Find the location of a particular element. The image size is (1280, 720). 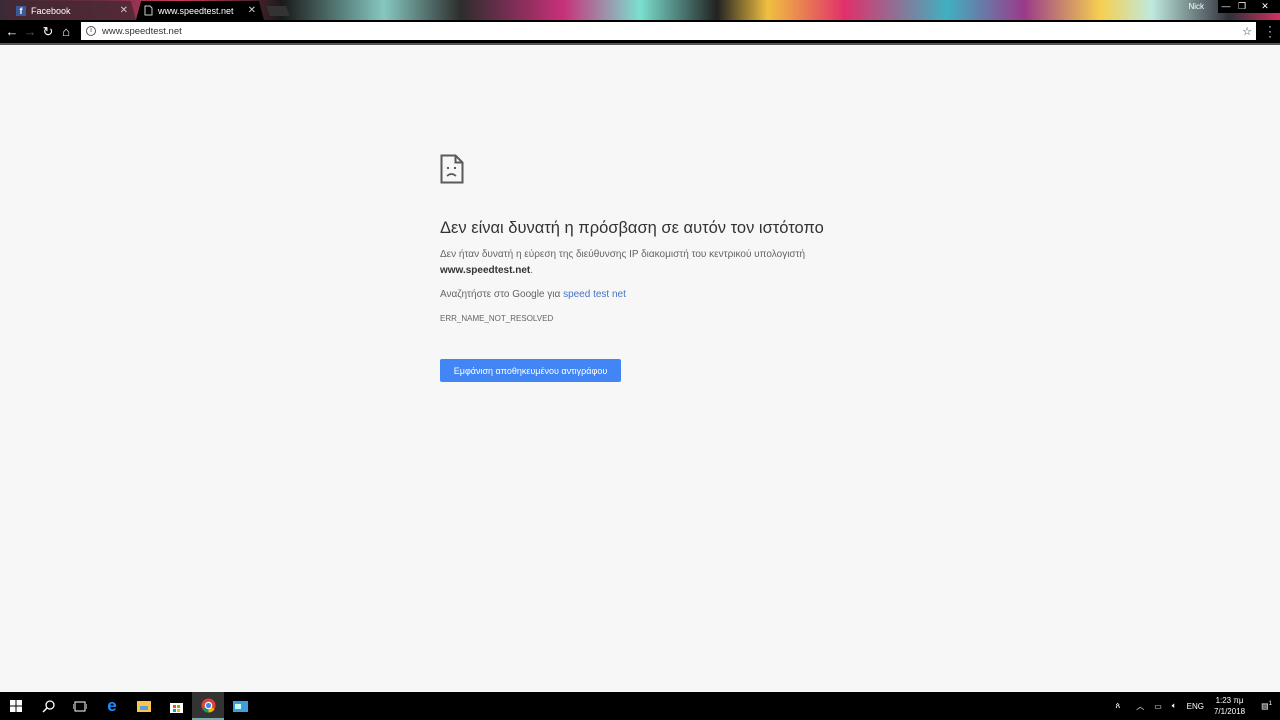

store-icon is located at coordinates (176, 706).